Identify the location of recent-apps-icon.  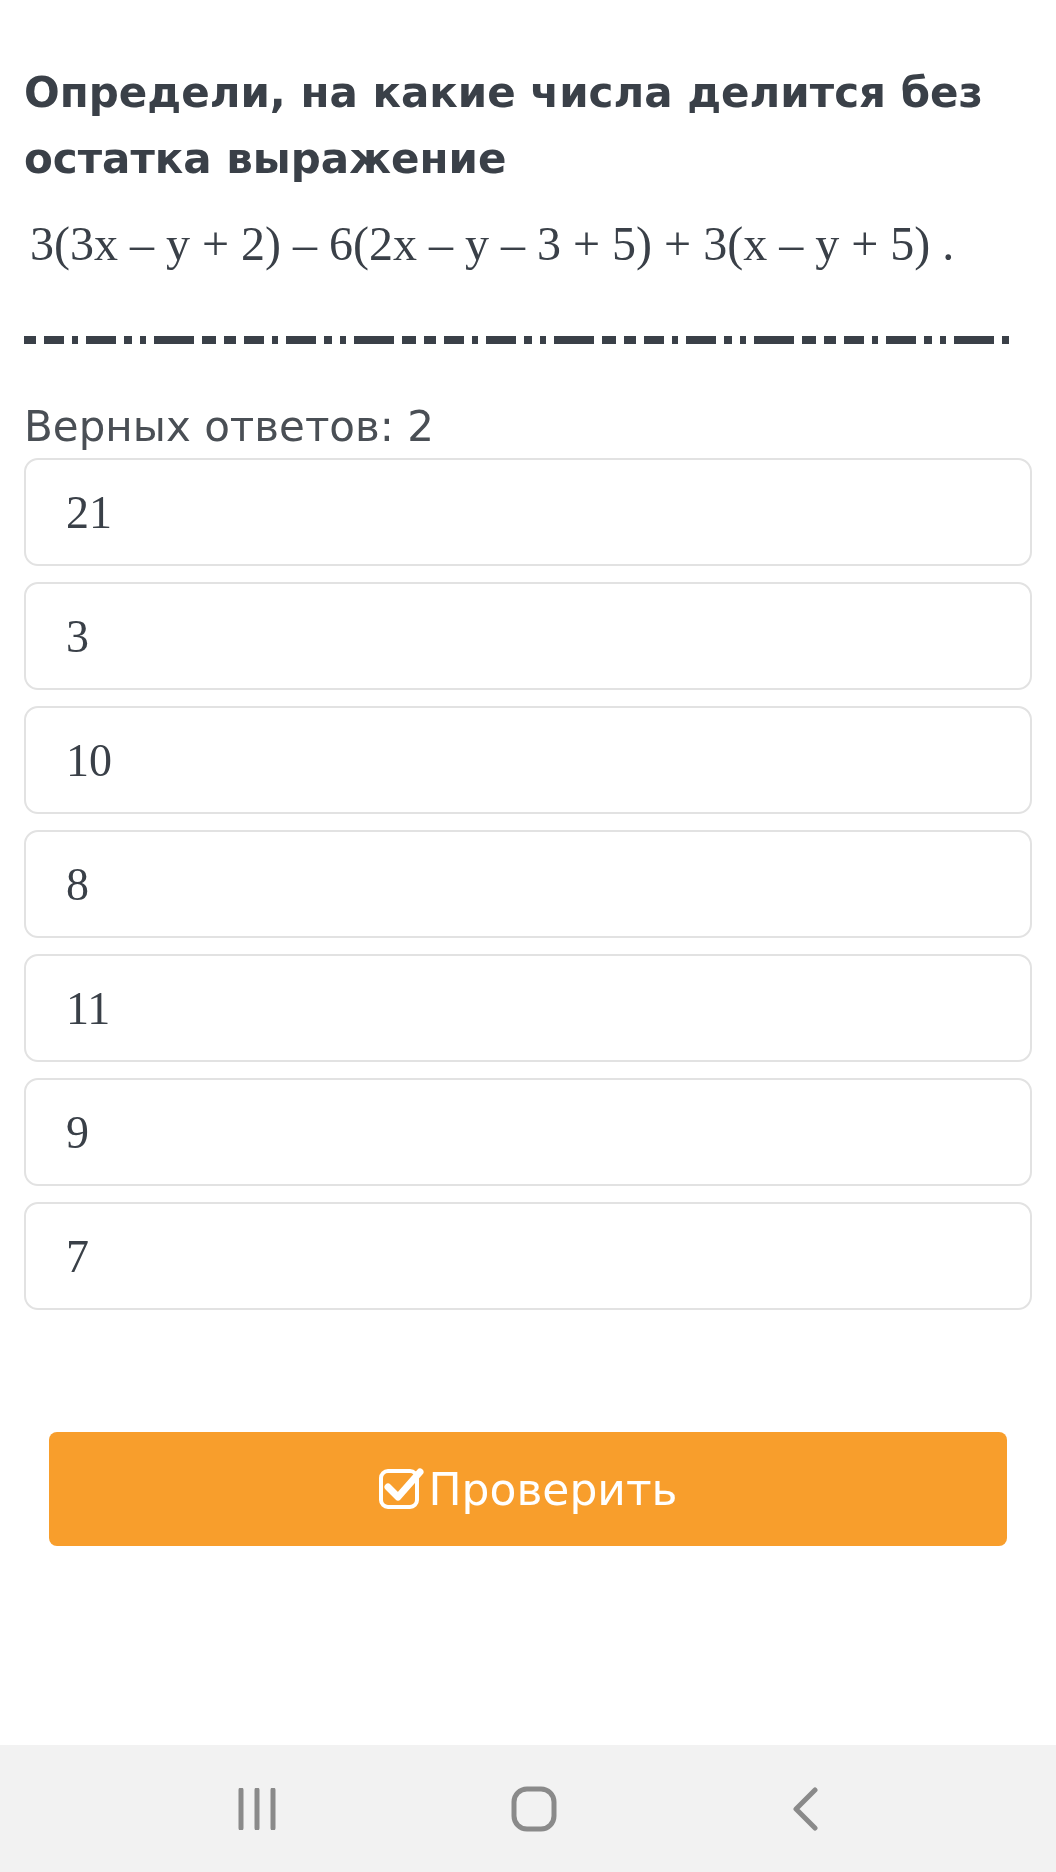
(257, 1808).